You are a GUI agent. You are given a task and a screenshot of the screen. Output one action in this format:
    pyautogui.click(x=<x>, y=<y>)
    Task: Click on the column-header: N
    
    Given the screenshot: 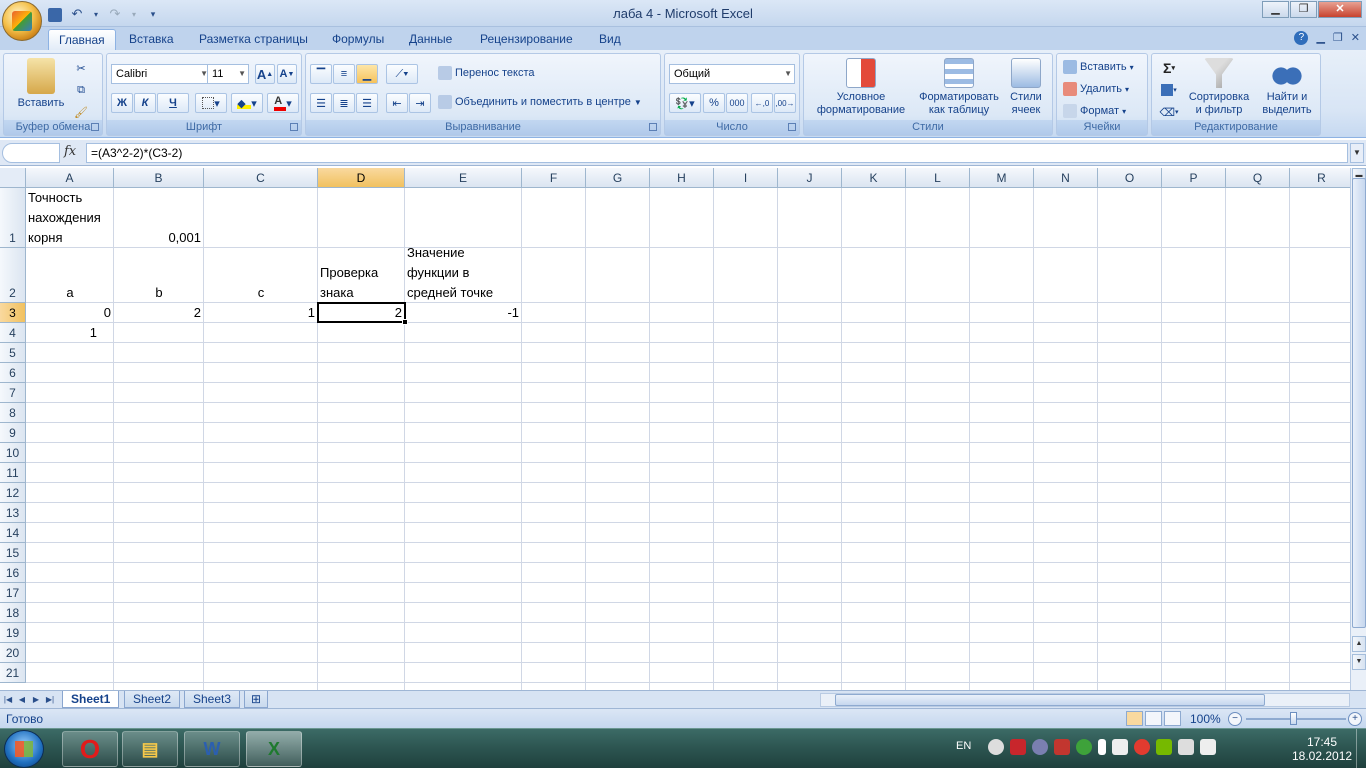 What is the action you would take?
    pyautogui.click(x=1066, y=178)
    